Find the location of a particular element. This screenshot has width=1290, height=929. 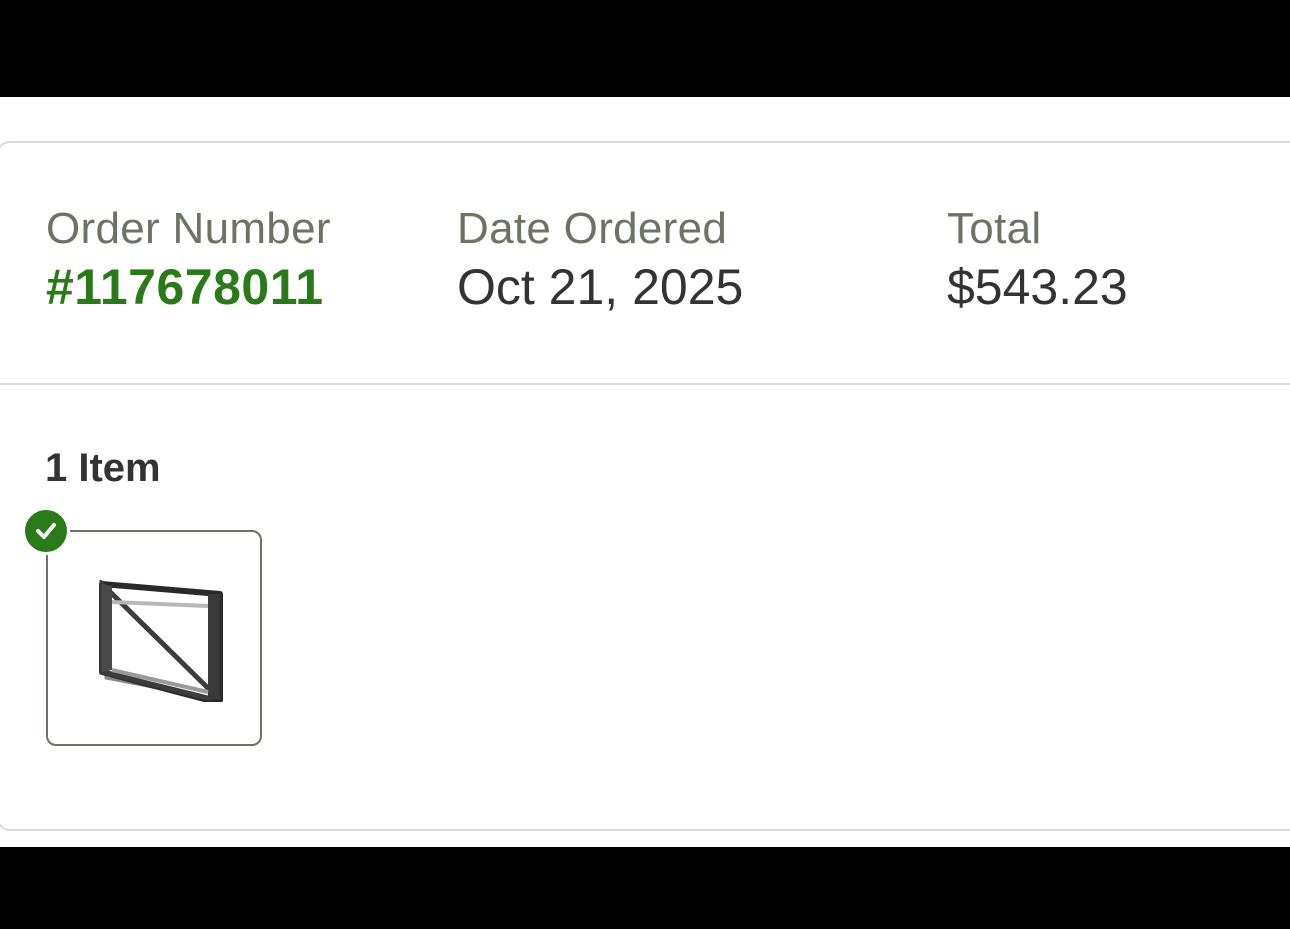

order-number-value: #117678011 is located at coordinates (188, 287).